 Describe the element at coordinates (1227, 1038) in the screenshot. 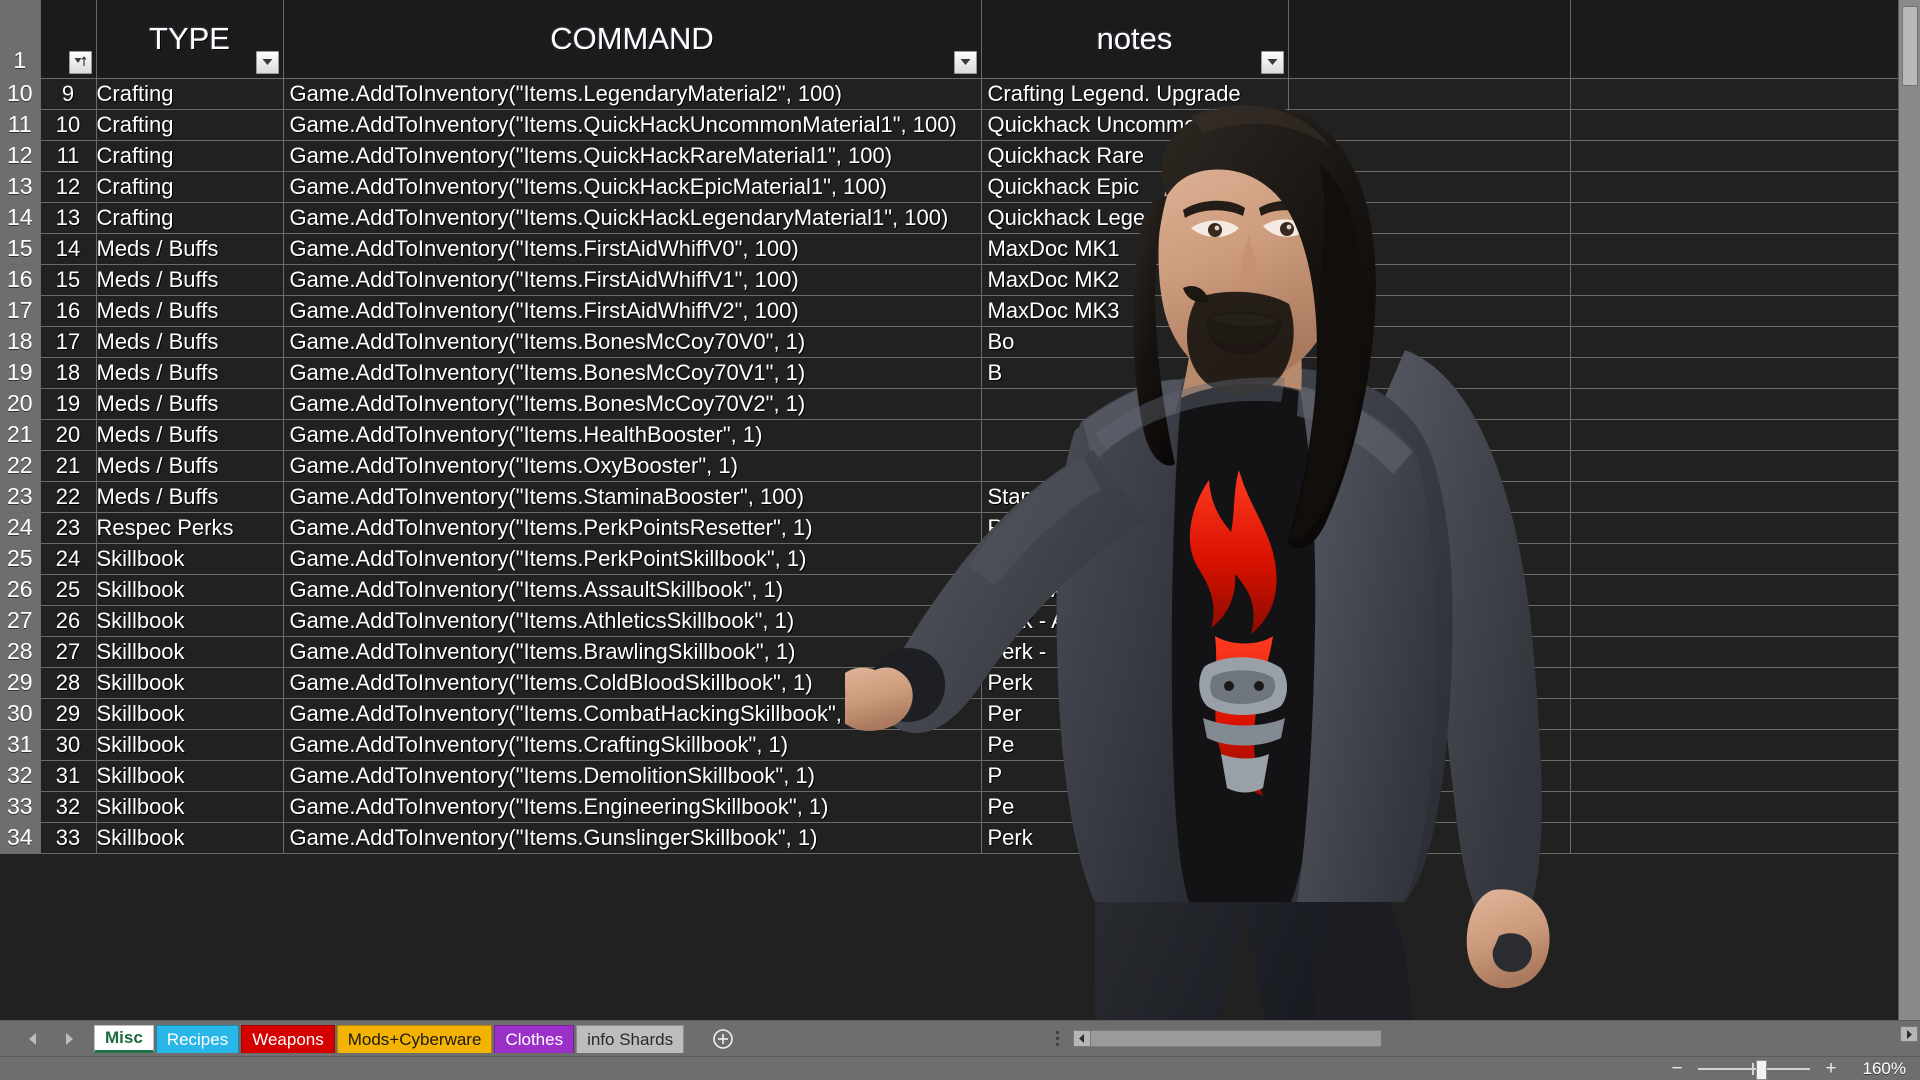

I see `horizontal-scrollbar` at that location.